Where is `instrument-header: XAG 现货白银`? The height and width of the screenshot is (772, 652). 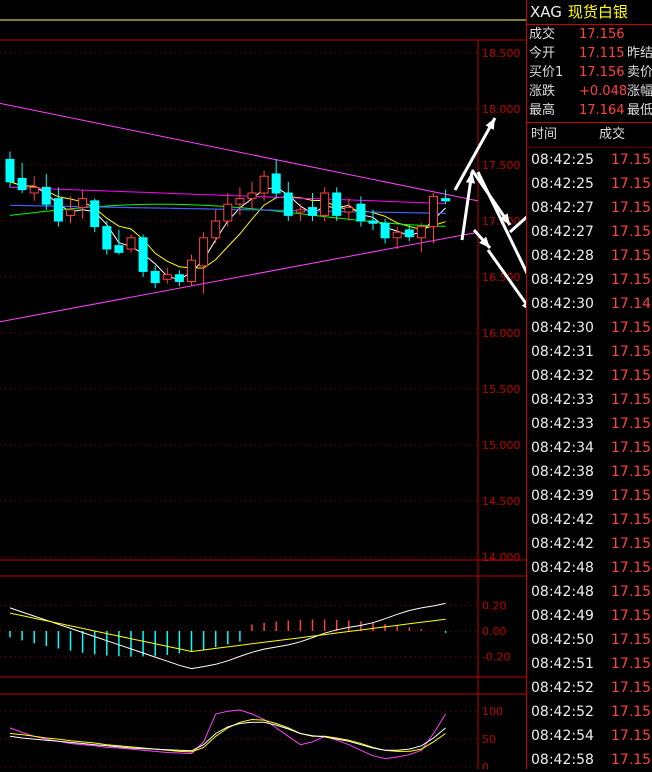 instrument-header: XAG 现货白银 is located at coordinates (589, 12).